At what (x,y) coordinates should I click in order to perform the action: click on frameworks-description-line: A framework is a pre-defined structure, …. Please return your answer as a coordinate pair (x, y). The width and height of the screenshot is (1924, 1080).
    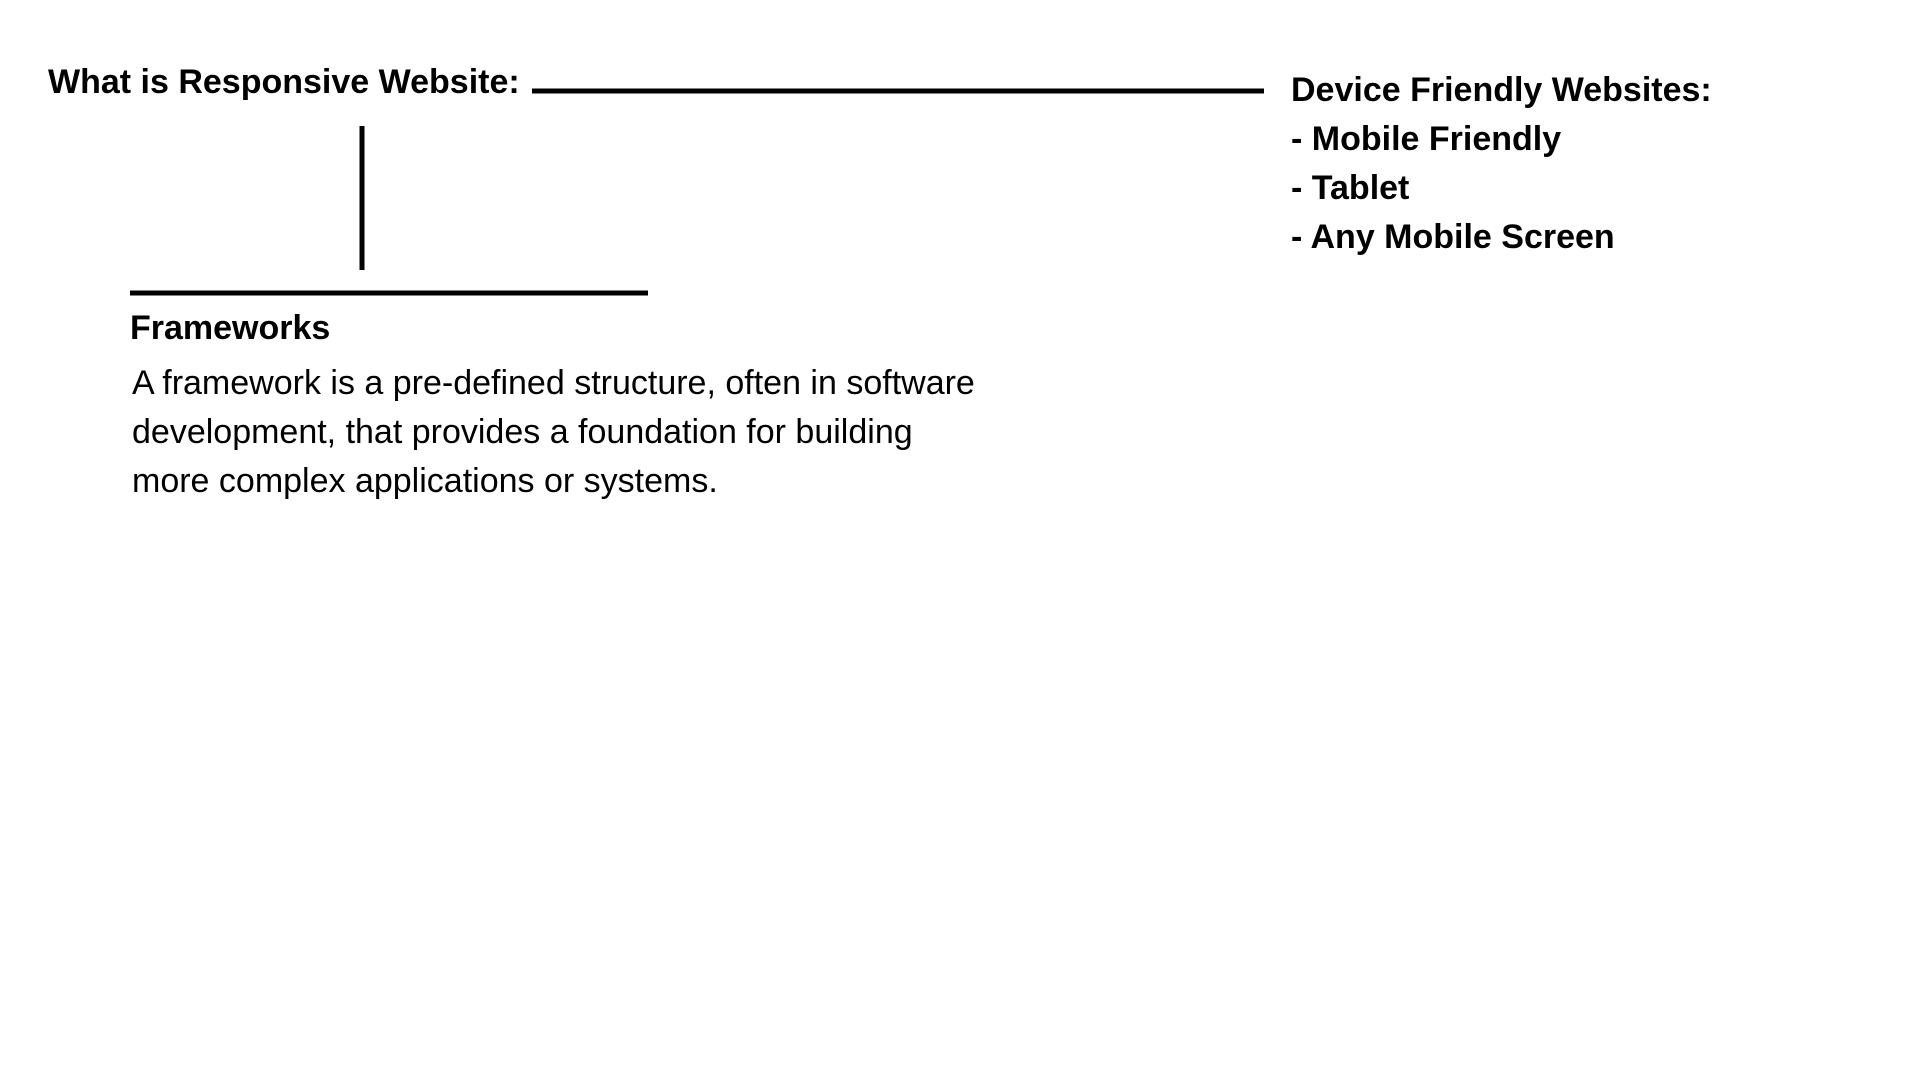
    Looking at the image, I should click on (553, 383).